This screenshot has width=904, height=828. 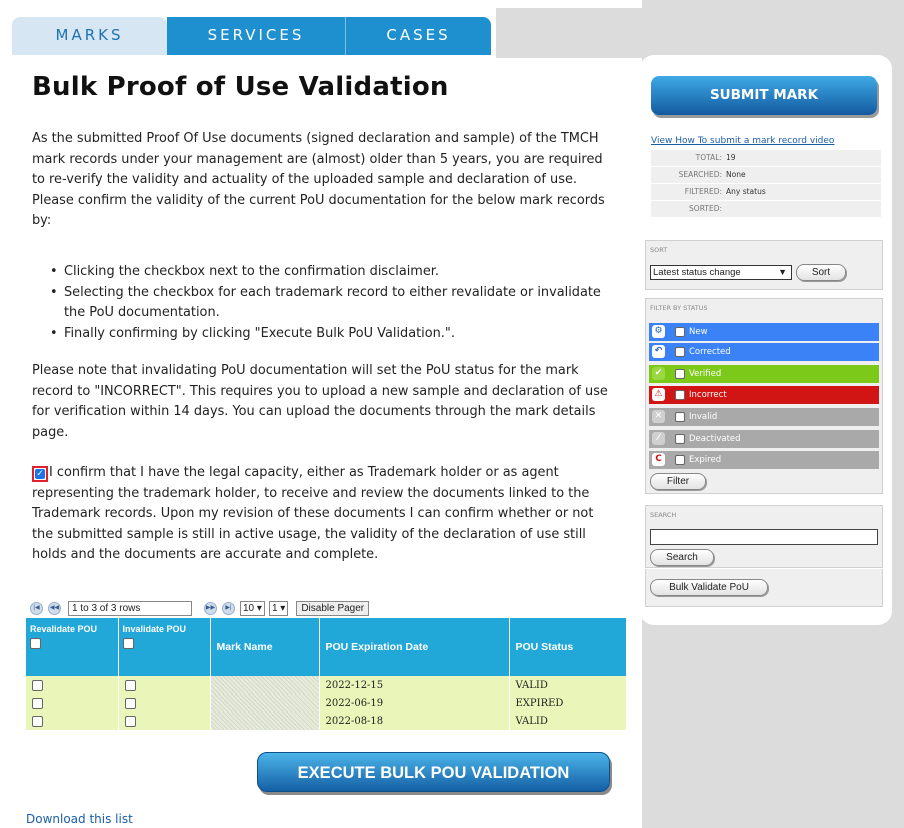 What do you see at coordinates (265, 647) in the screenshot?
I see `column-header-mark-name: Mark Name` at bounding box center [265, 647].